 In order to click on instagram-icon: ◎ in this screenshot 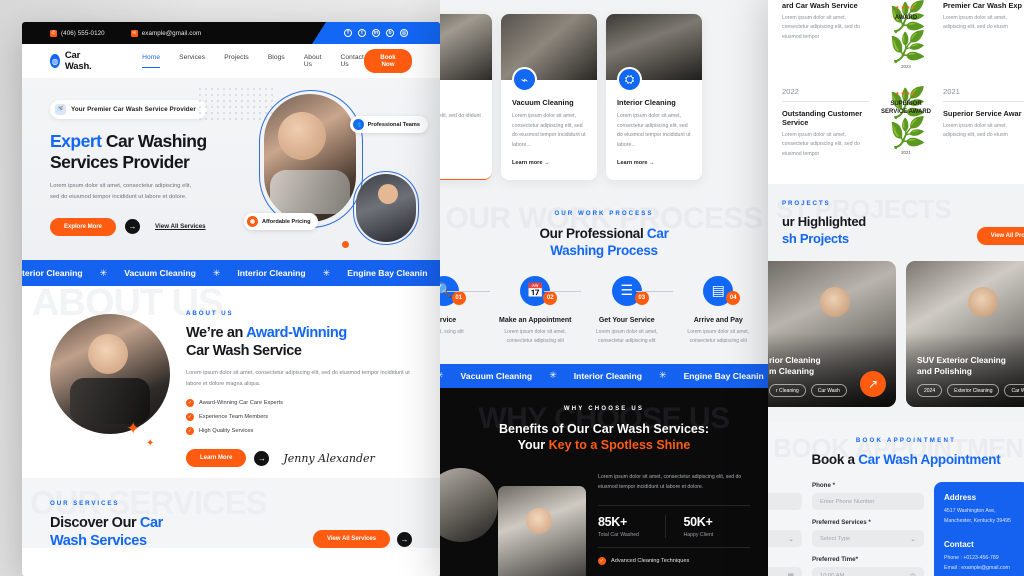, I will do `click(404, 33)`.